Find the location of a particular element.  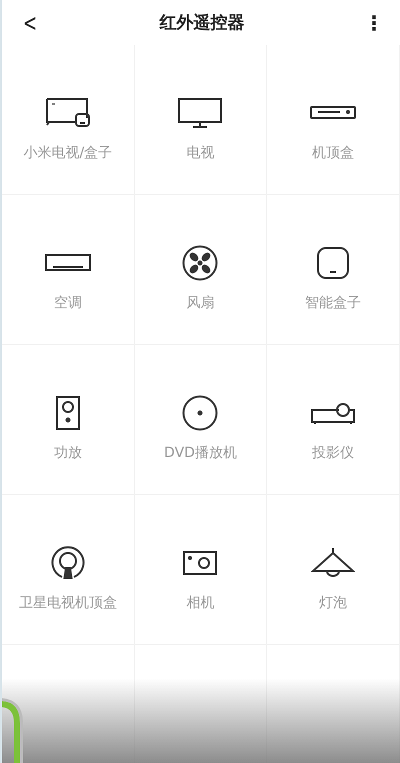

device-label: 电视 is located at coordinates (200, 153).